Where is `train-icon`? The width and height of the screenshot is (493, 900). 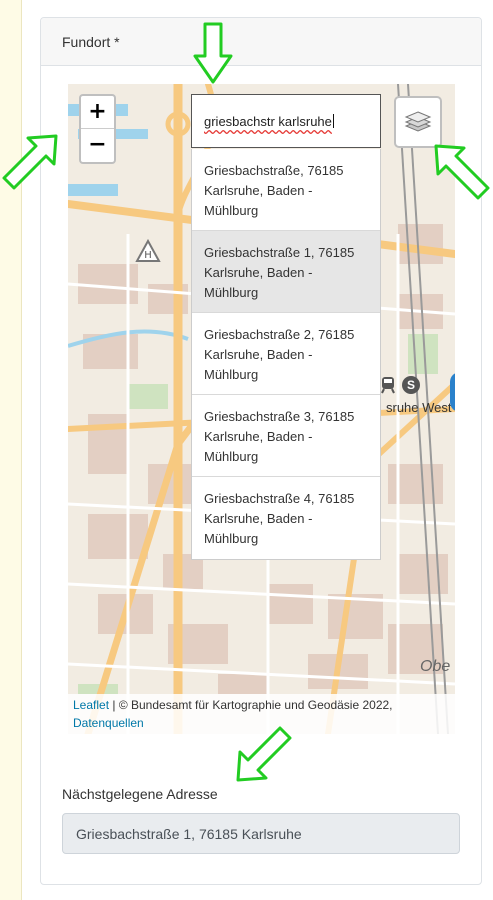
train-icon is located at coordinates (388, 385).